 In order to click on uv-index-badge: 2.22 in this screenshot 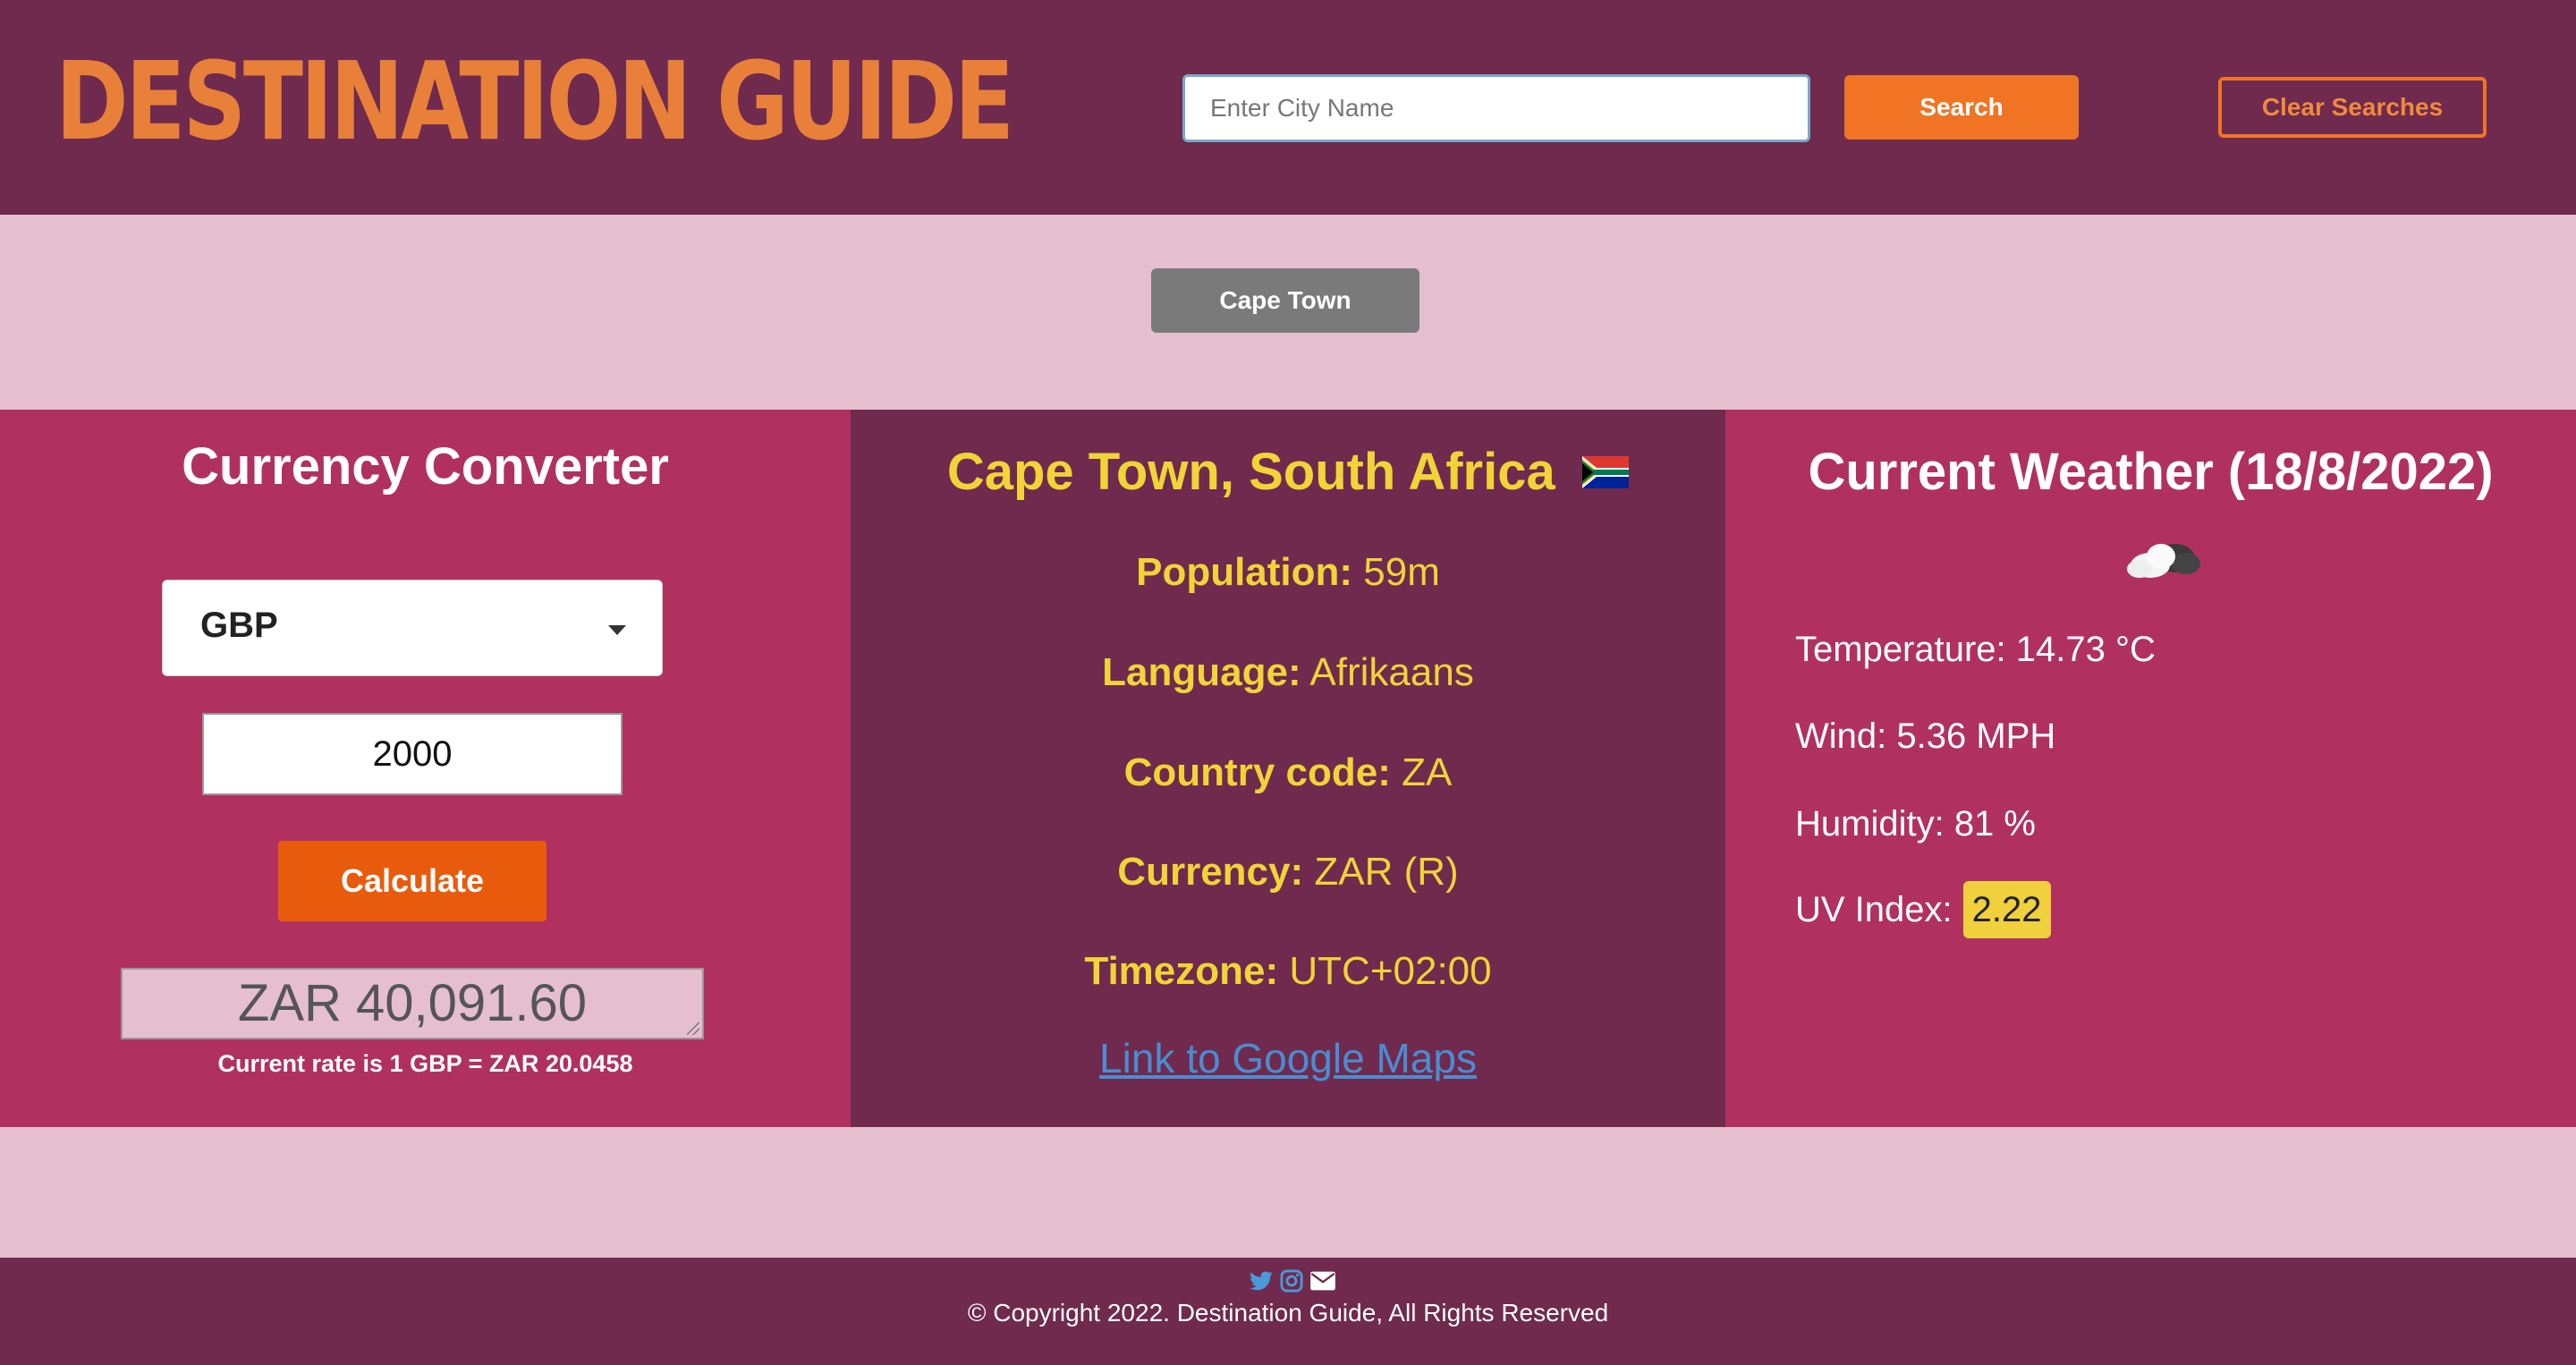, I will do `click(2006, 909)`.